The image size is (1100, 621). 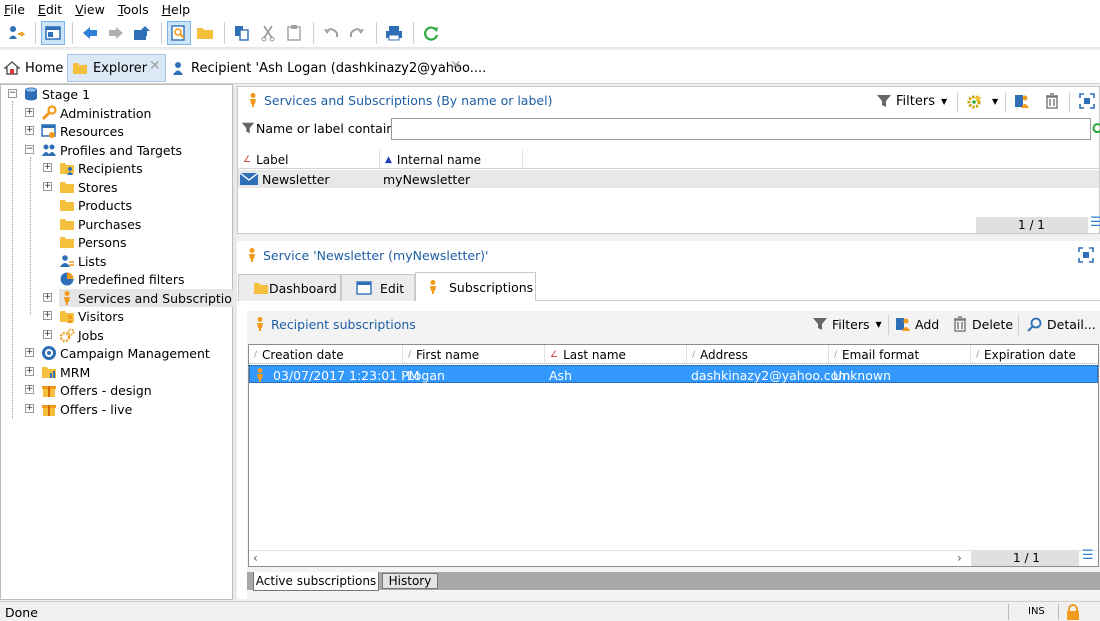 What do you see at coordinates (474, 354) in the screenshot?
I see `column-header-first-name: ∕ First name` at bounding box center [474, 354].